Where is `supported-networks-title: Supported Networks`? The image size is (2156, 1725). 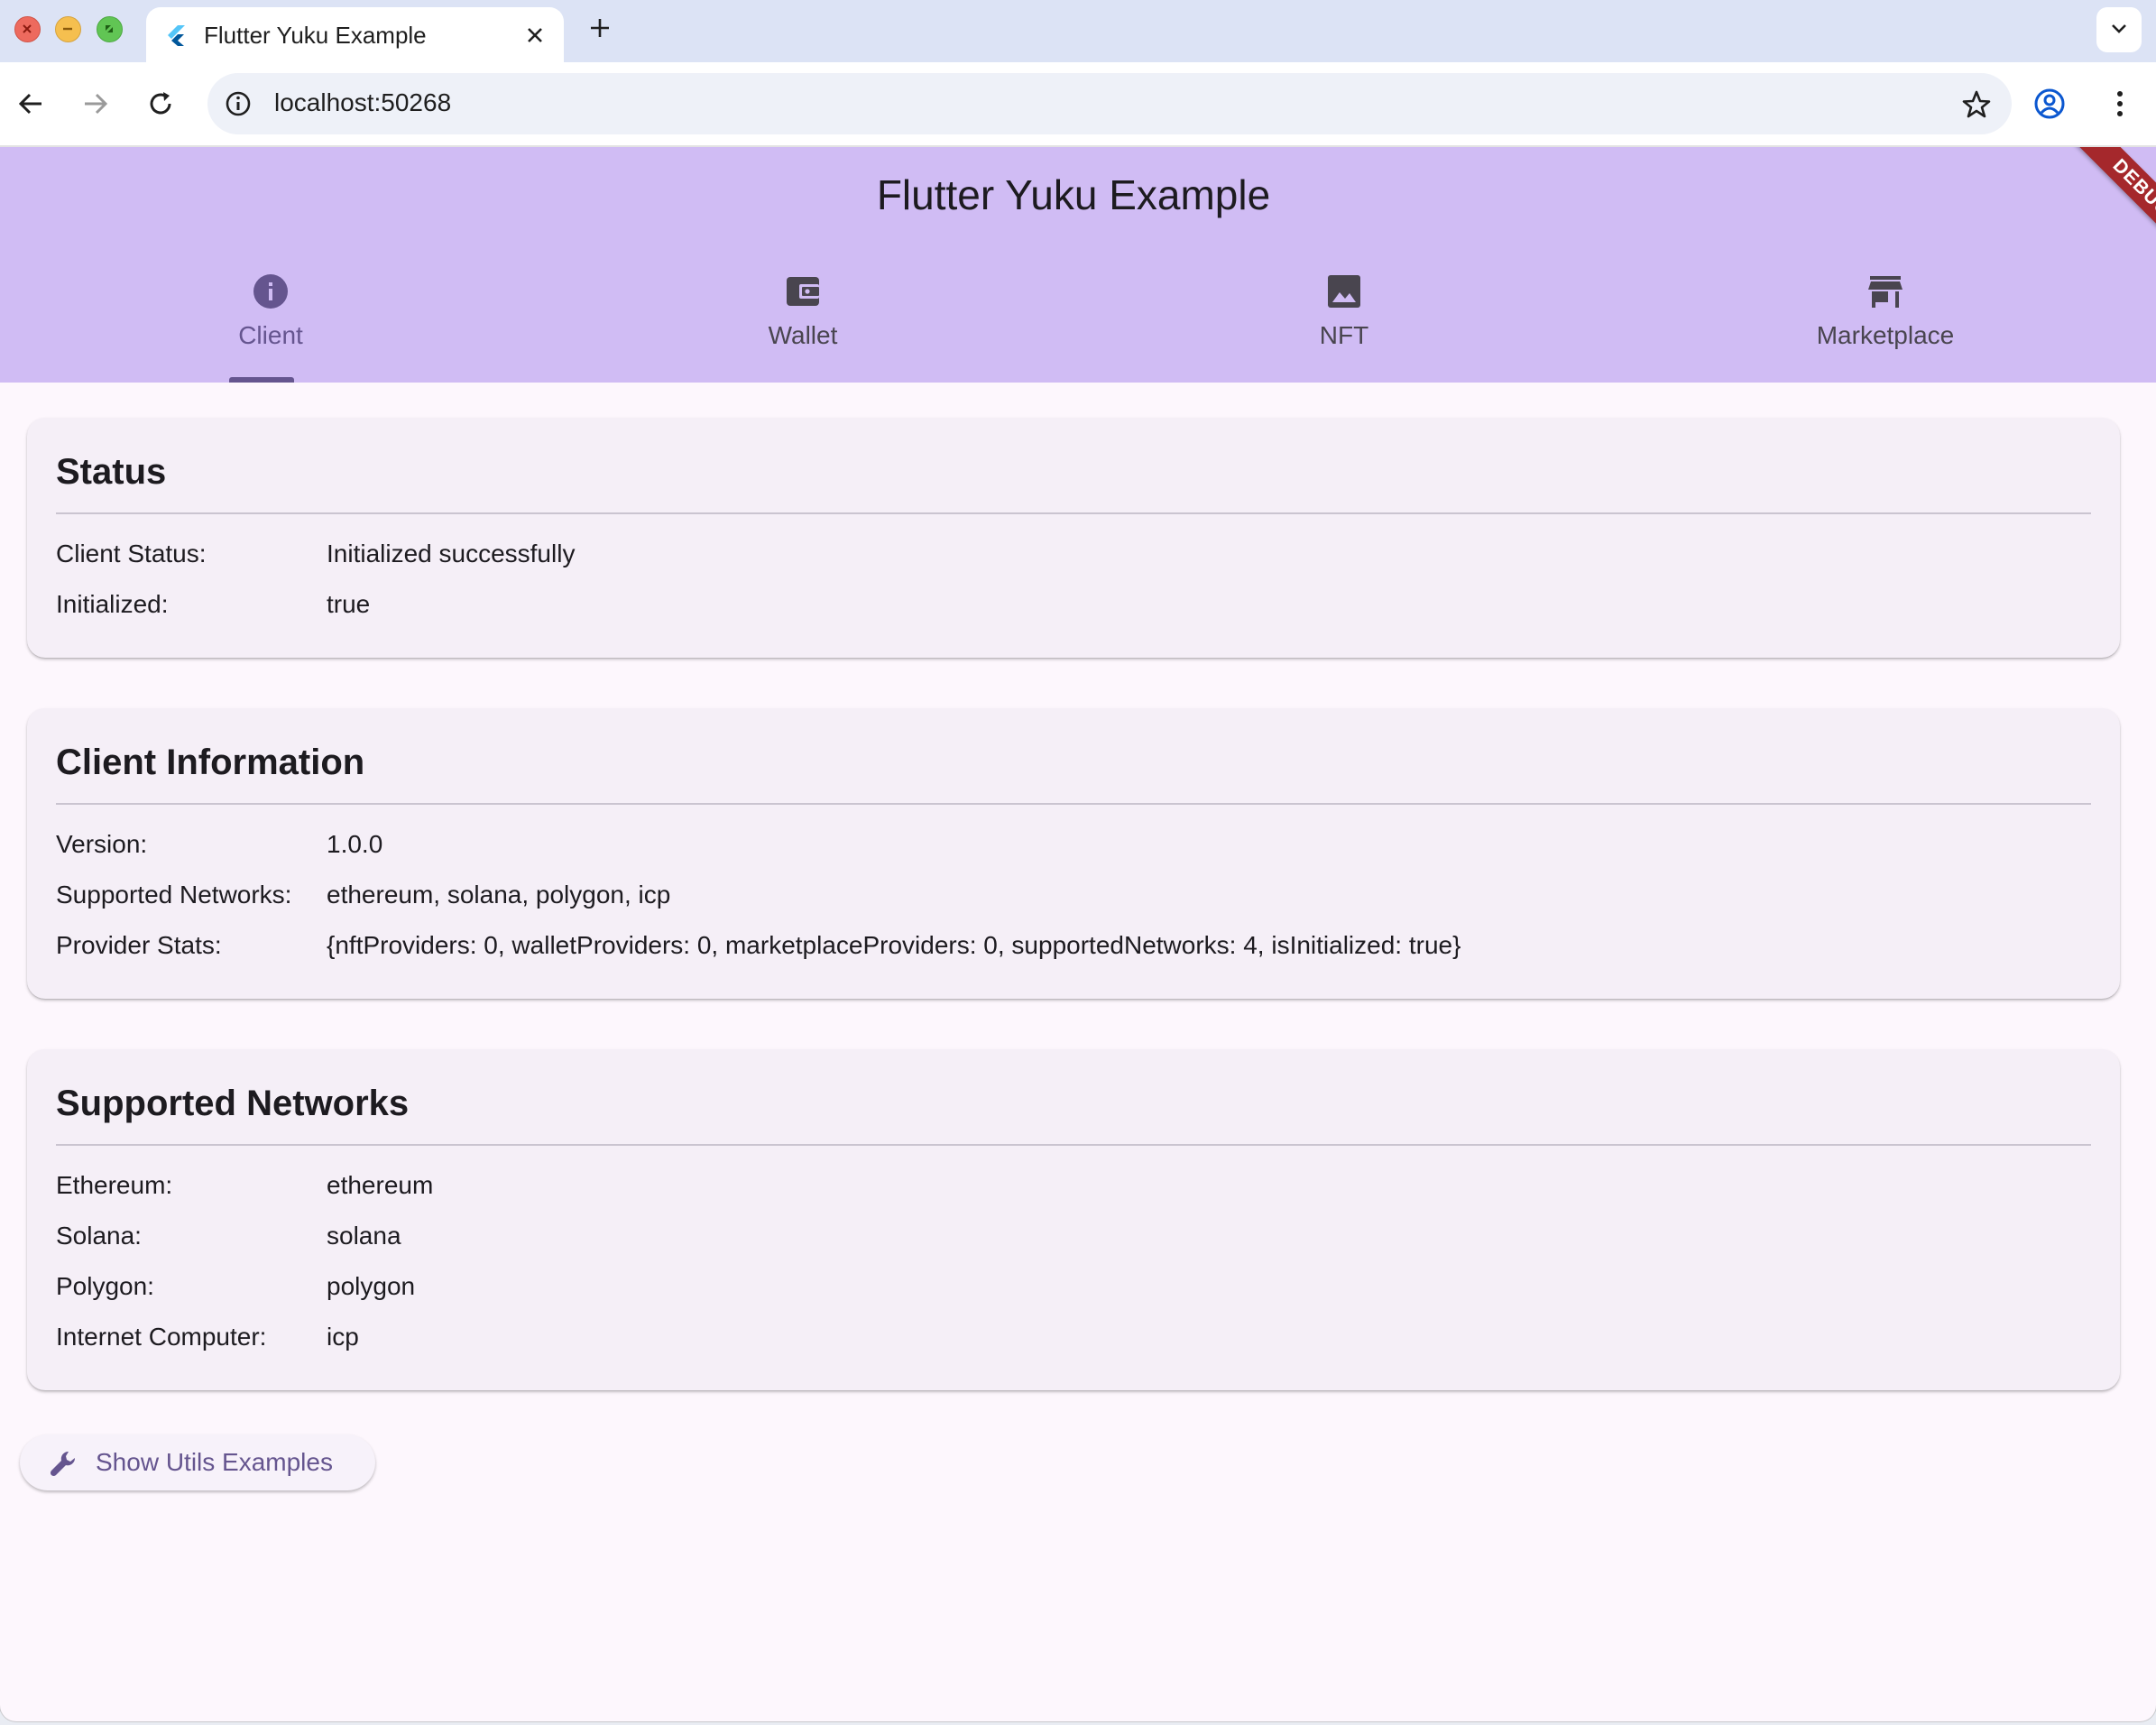
supported-networks-title: Supported Networks is located at coordinates (233, 1103).